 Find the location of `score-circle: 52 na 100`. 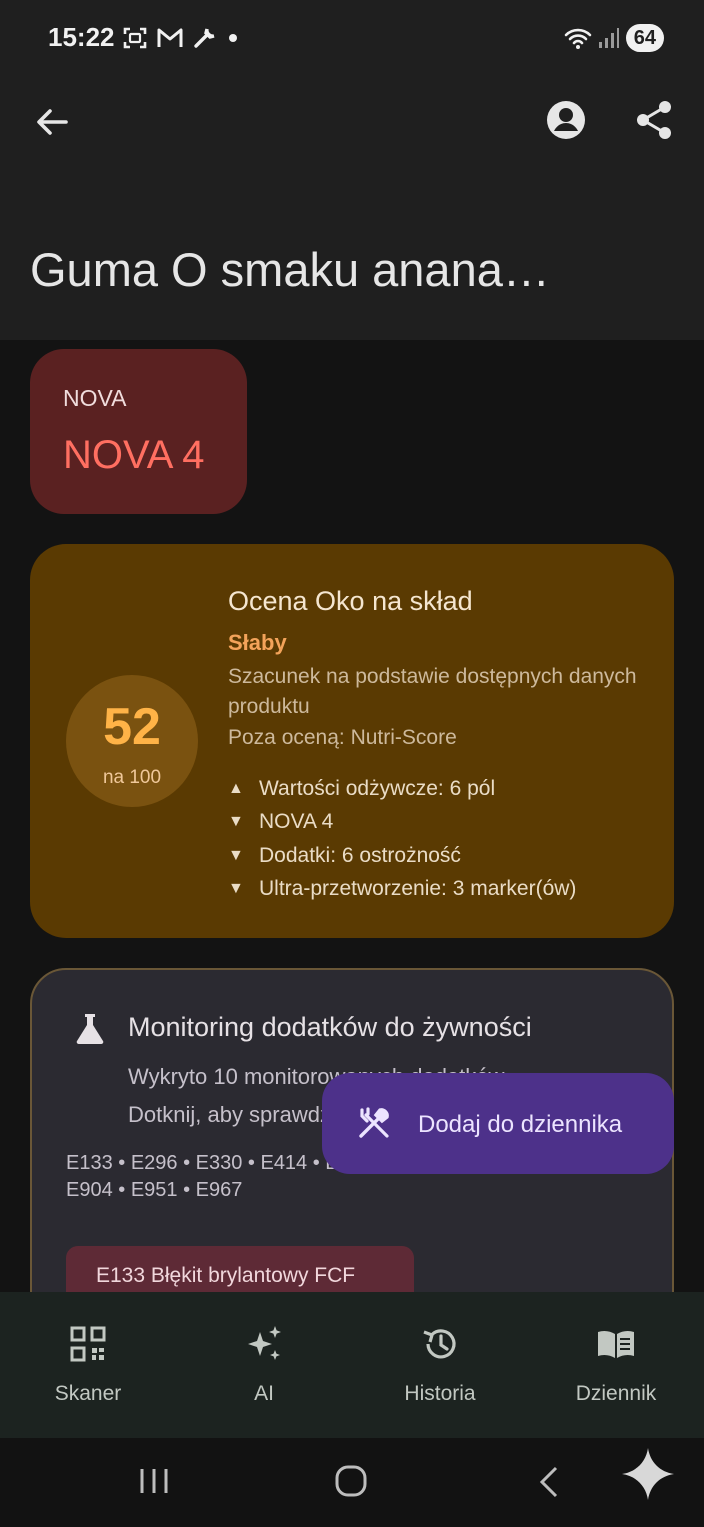

score-circle: 52 na 100 is located at coordinates (132, 741).